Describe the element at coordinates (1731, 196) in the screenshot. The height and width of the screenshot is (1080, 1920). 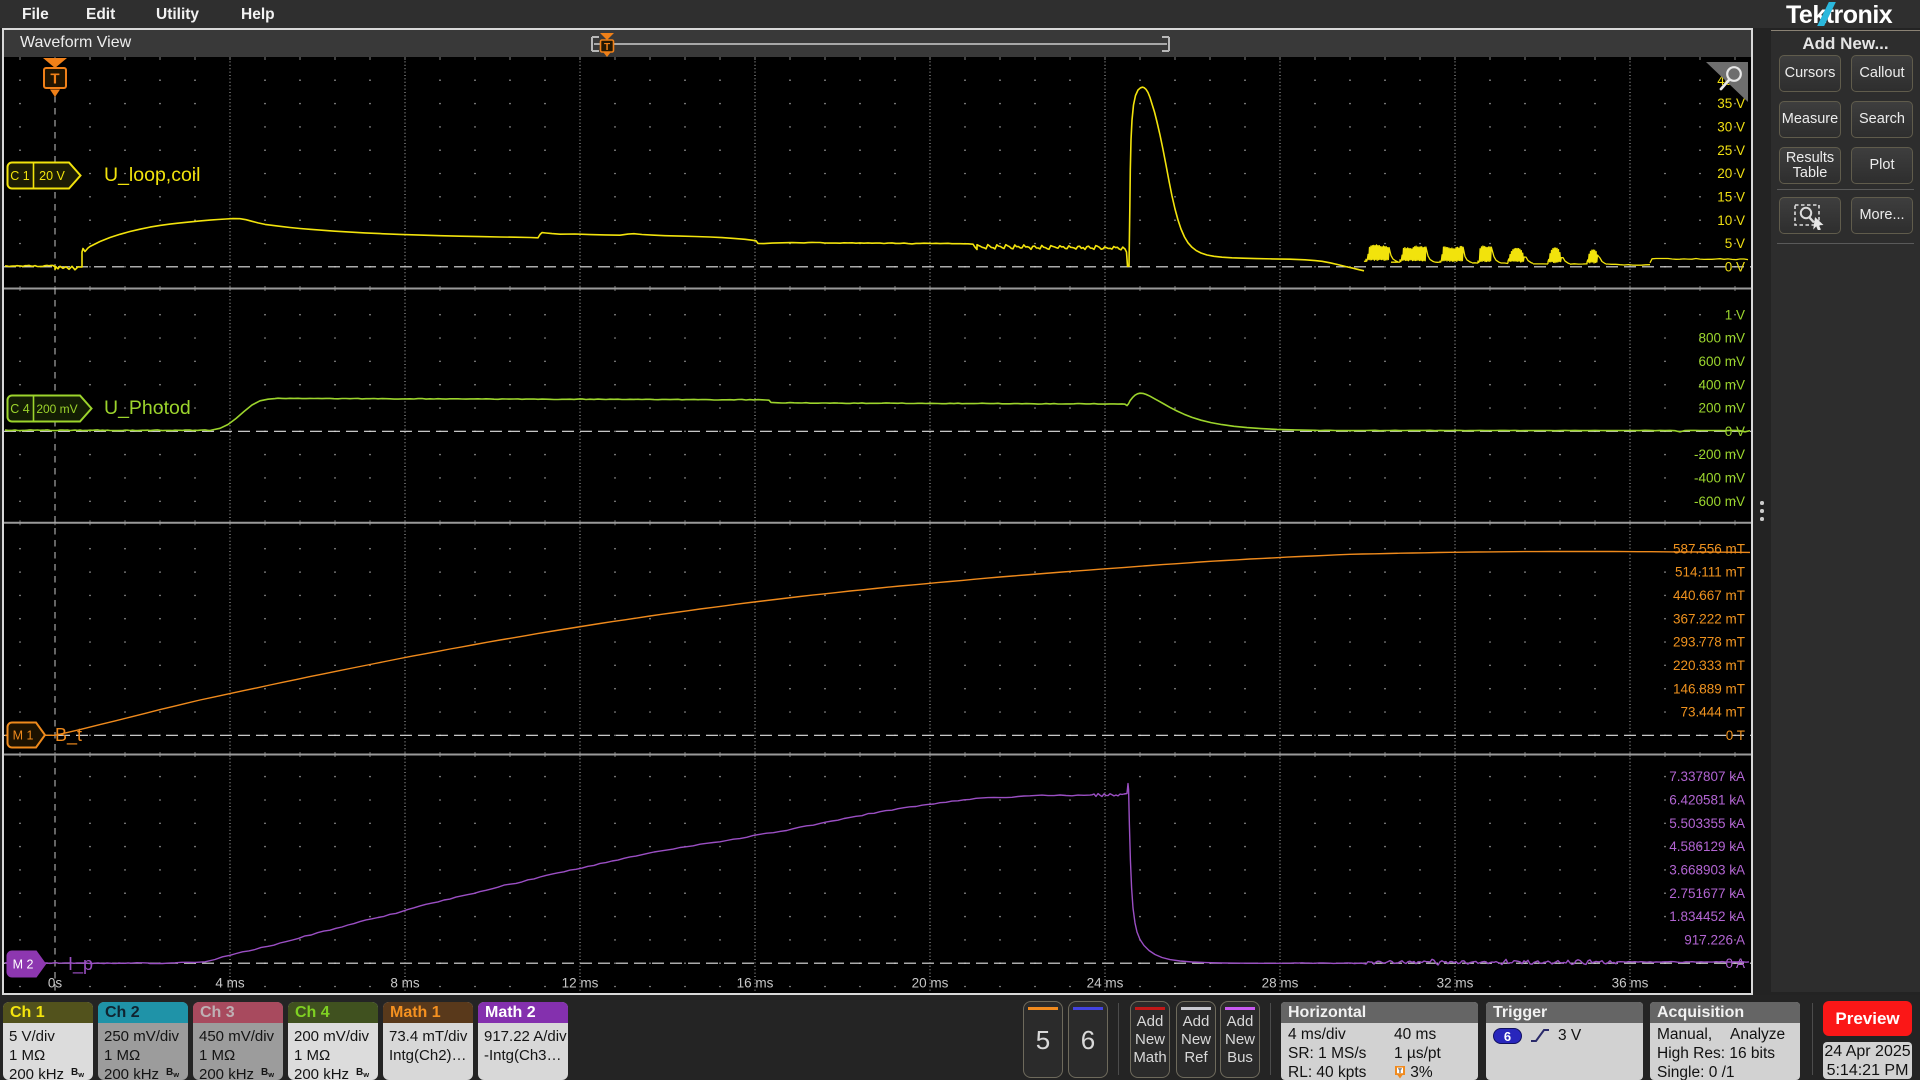
I see `svg-text: 15 V` at that location.